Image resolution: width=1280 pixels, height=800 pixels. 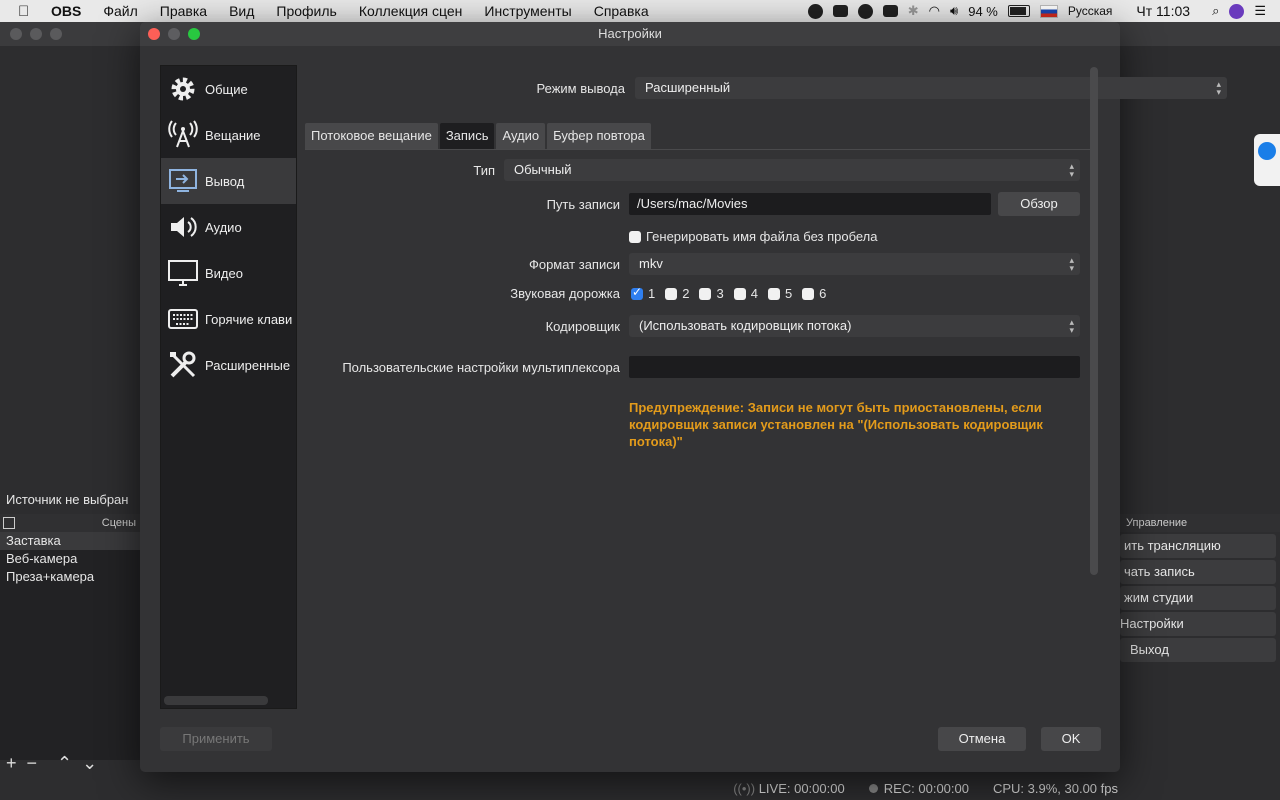 I want to click on sidebar-item-hotkeys: Горячие клави, so click(x=228, y=319).